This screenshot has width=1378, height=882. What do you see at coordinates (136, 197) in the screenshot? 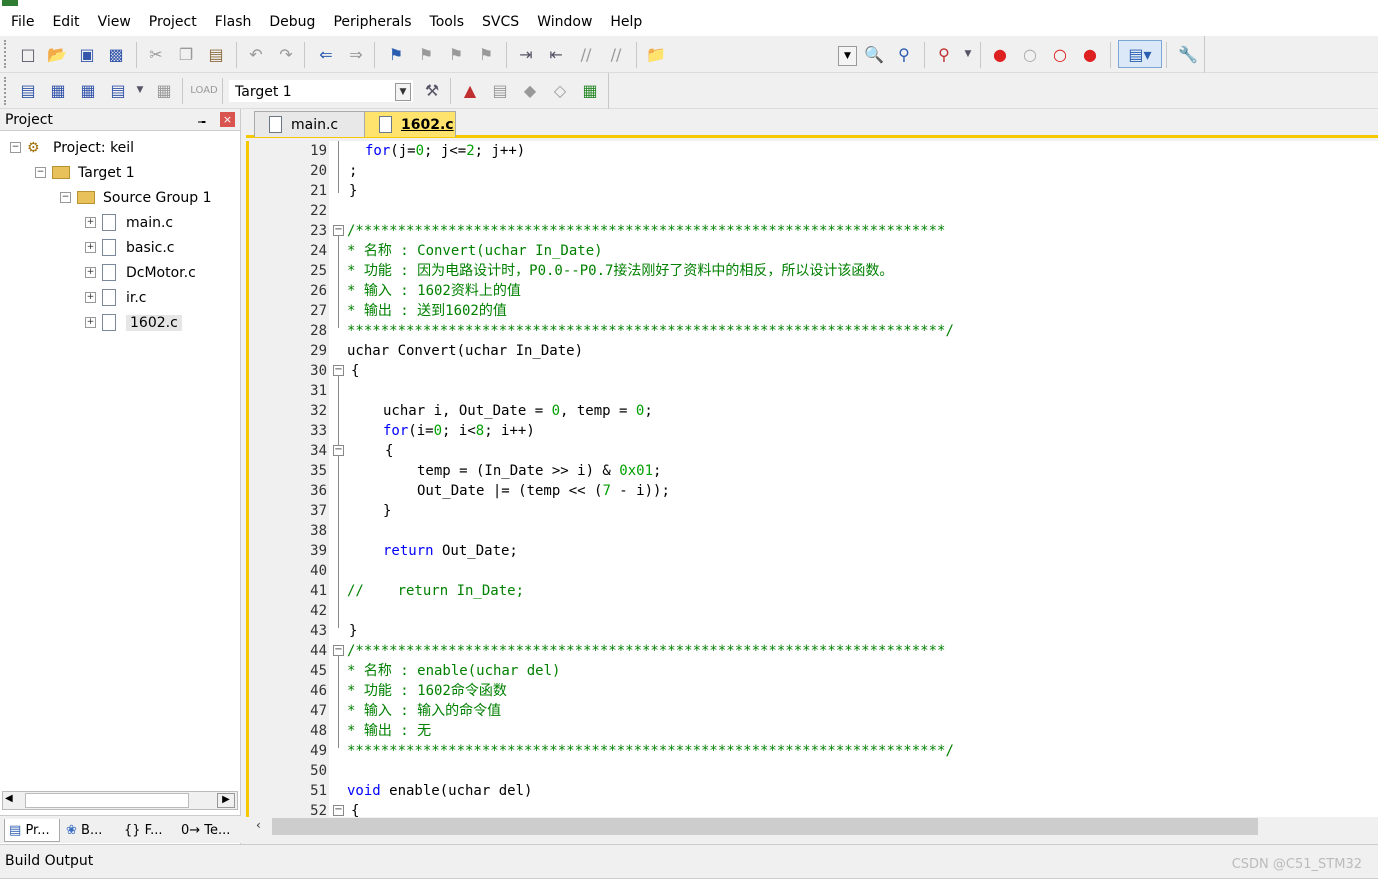
I see `tree-node-source-group: − Source Group 1` at bounding box center [136, 197].